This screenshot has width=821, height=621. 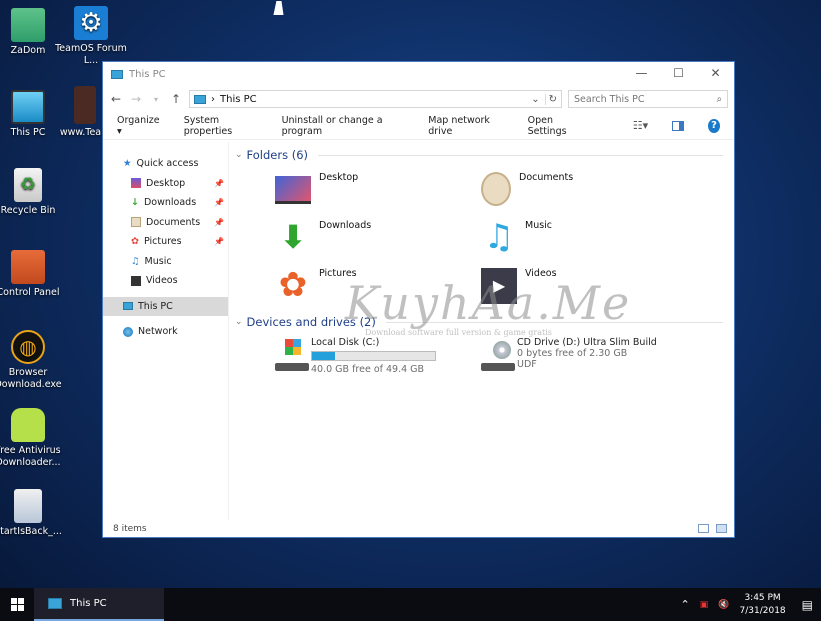 I want to click on document-icon, so click(x=85, y=105).